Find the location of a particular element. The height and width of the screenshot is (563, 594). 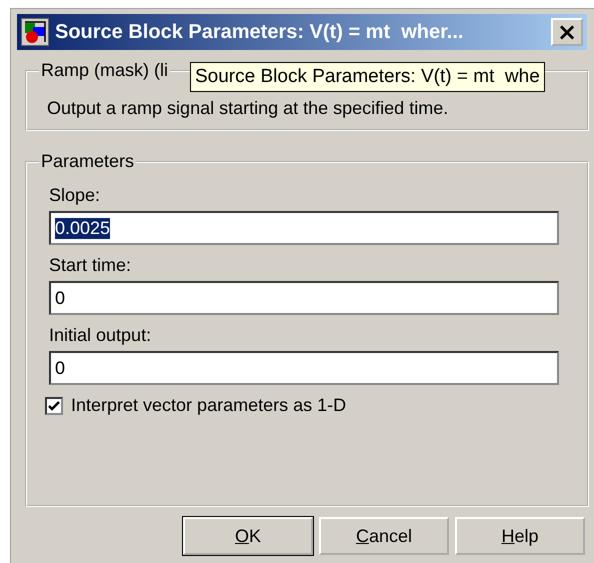

dialog-button: Cancel is located at coordinates (384, 536).